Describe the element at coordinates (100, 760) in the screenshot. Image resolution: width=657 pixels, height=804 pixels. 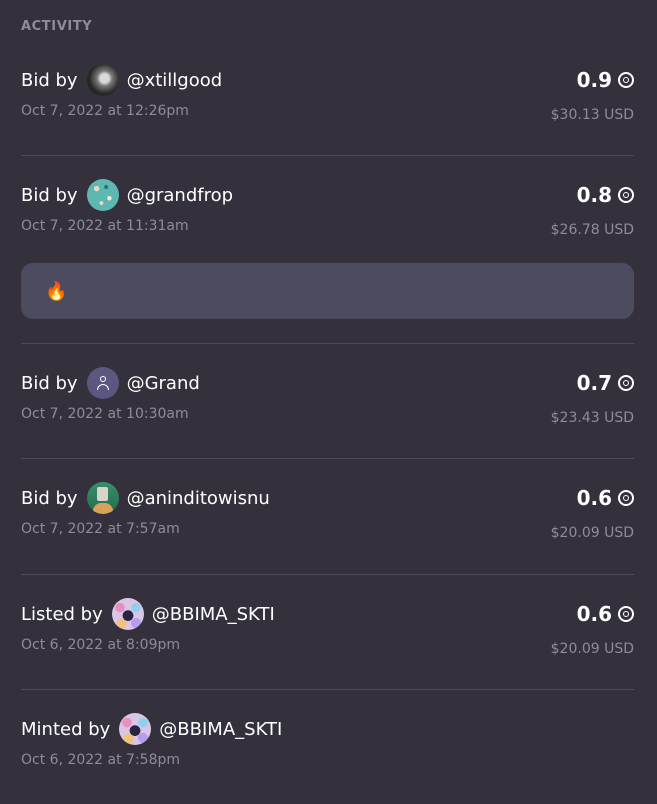
I see `activity-date: Oct 6, 2022 at 7:58pm` at that location.